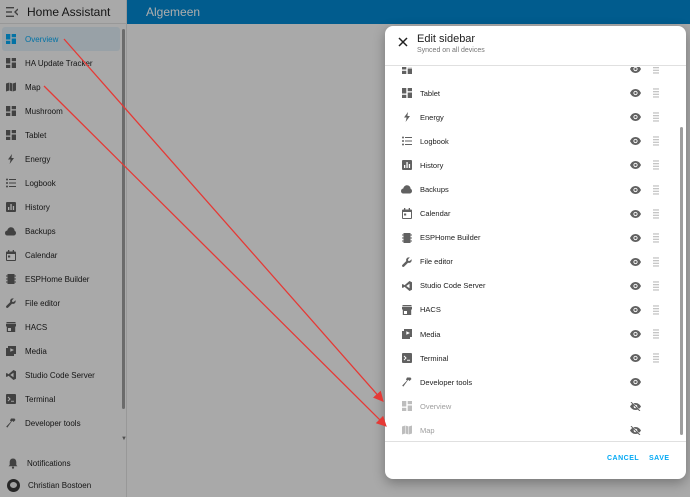 The image size is (690, 497). I want to click on dialog-item-label: File editor, so click(436, 262).